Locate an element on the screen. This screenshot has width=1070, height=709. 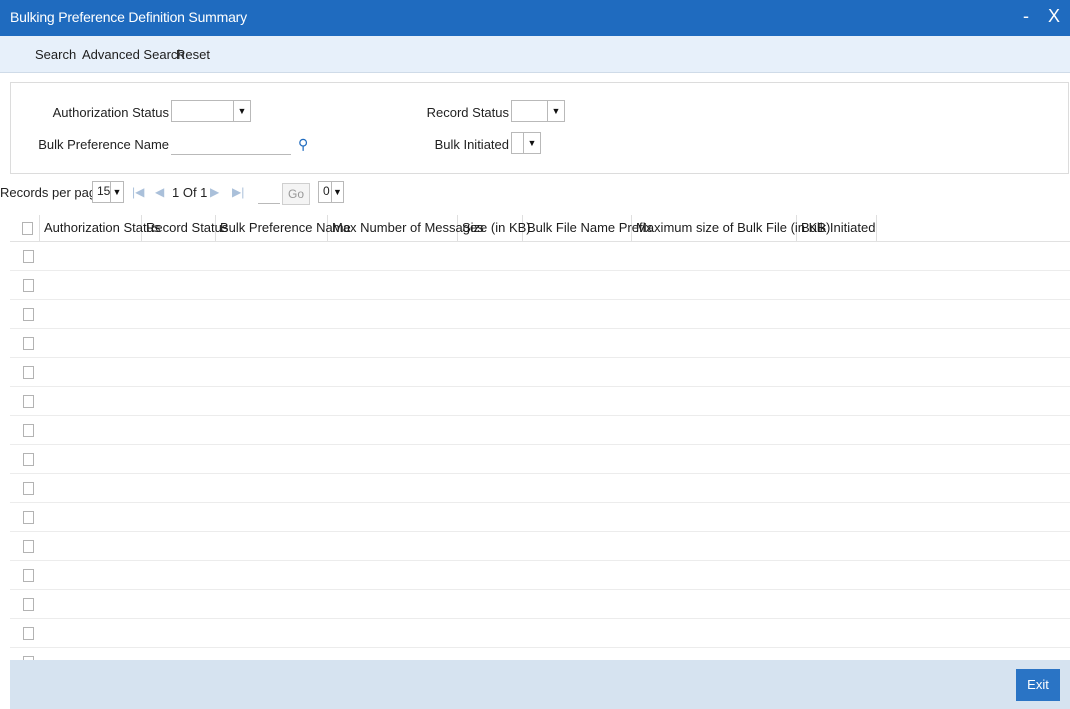
page-info: 1 Of 1 is located at coordinates (190, 192).